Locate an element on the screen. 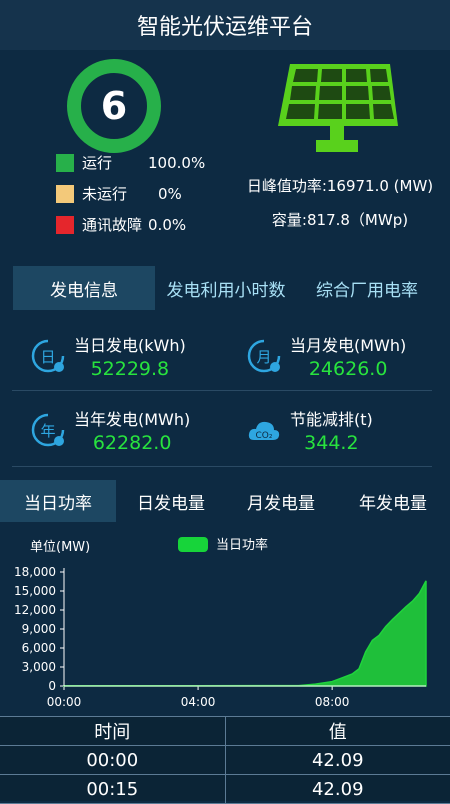 The height and width of the screenshot is (804, 450). peak-power: 日峰值功率:16971.0 (MW) is located at coordinates (340, 185).